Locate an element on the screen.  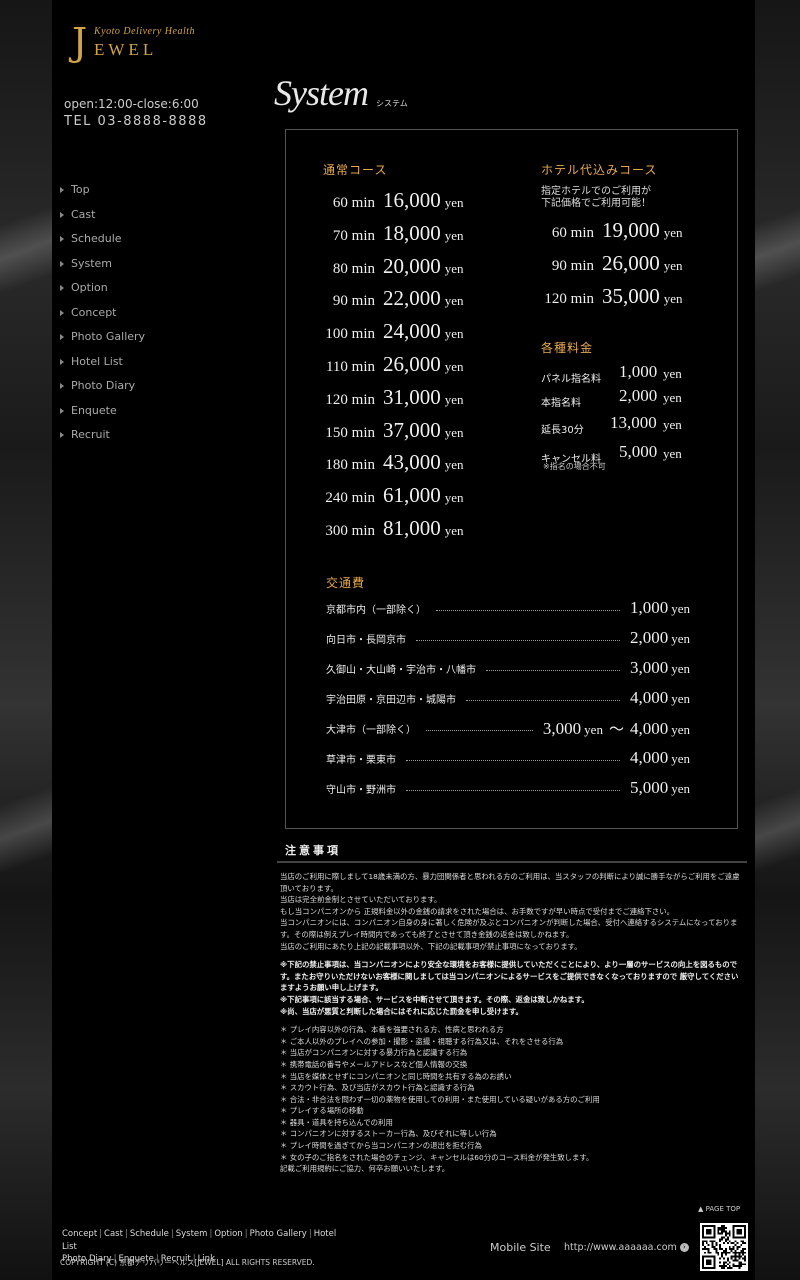
nav-item-concept: Concept is located at coordinates (102, 317).